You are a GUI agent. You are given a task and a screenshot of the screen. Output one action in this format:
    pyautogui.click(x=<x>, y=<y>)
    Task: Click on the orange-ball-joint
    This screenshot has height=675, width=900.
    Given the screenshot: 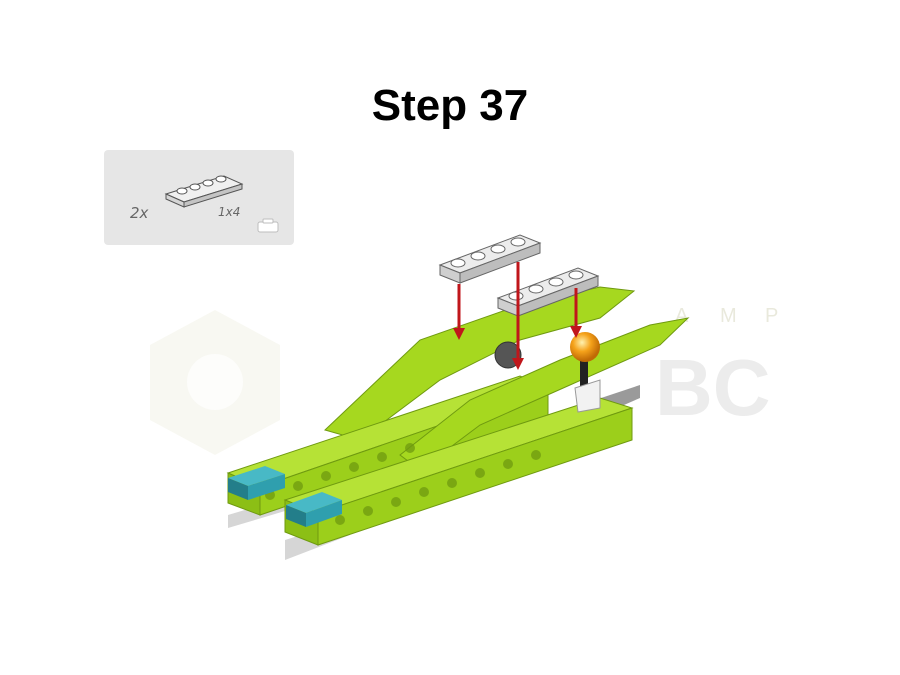 What is the action you would take?
    pyautogui.click(x=585, y=347)
    